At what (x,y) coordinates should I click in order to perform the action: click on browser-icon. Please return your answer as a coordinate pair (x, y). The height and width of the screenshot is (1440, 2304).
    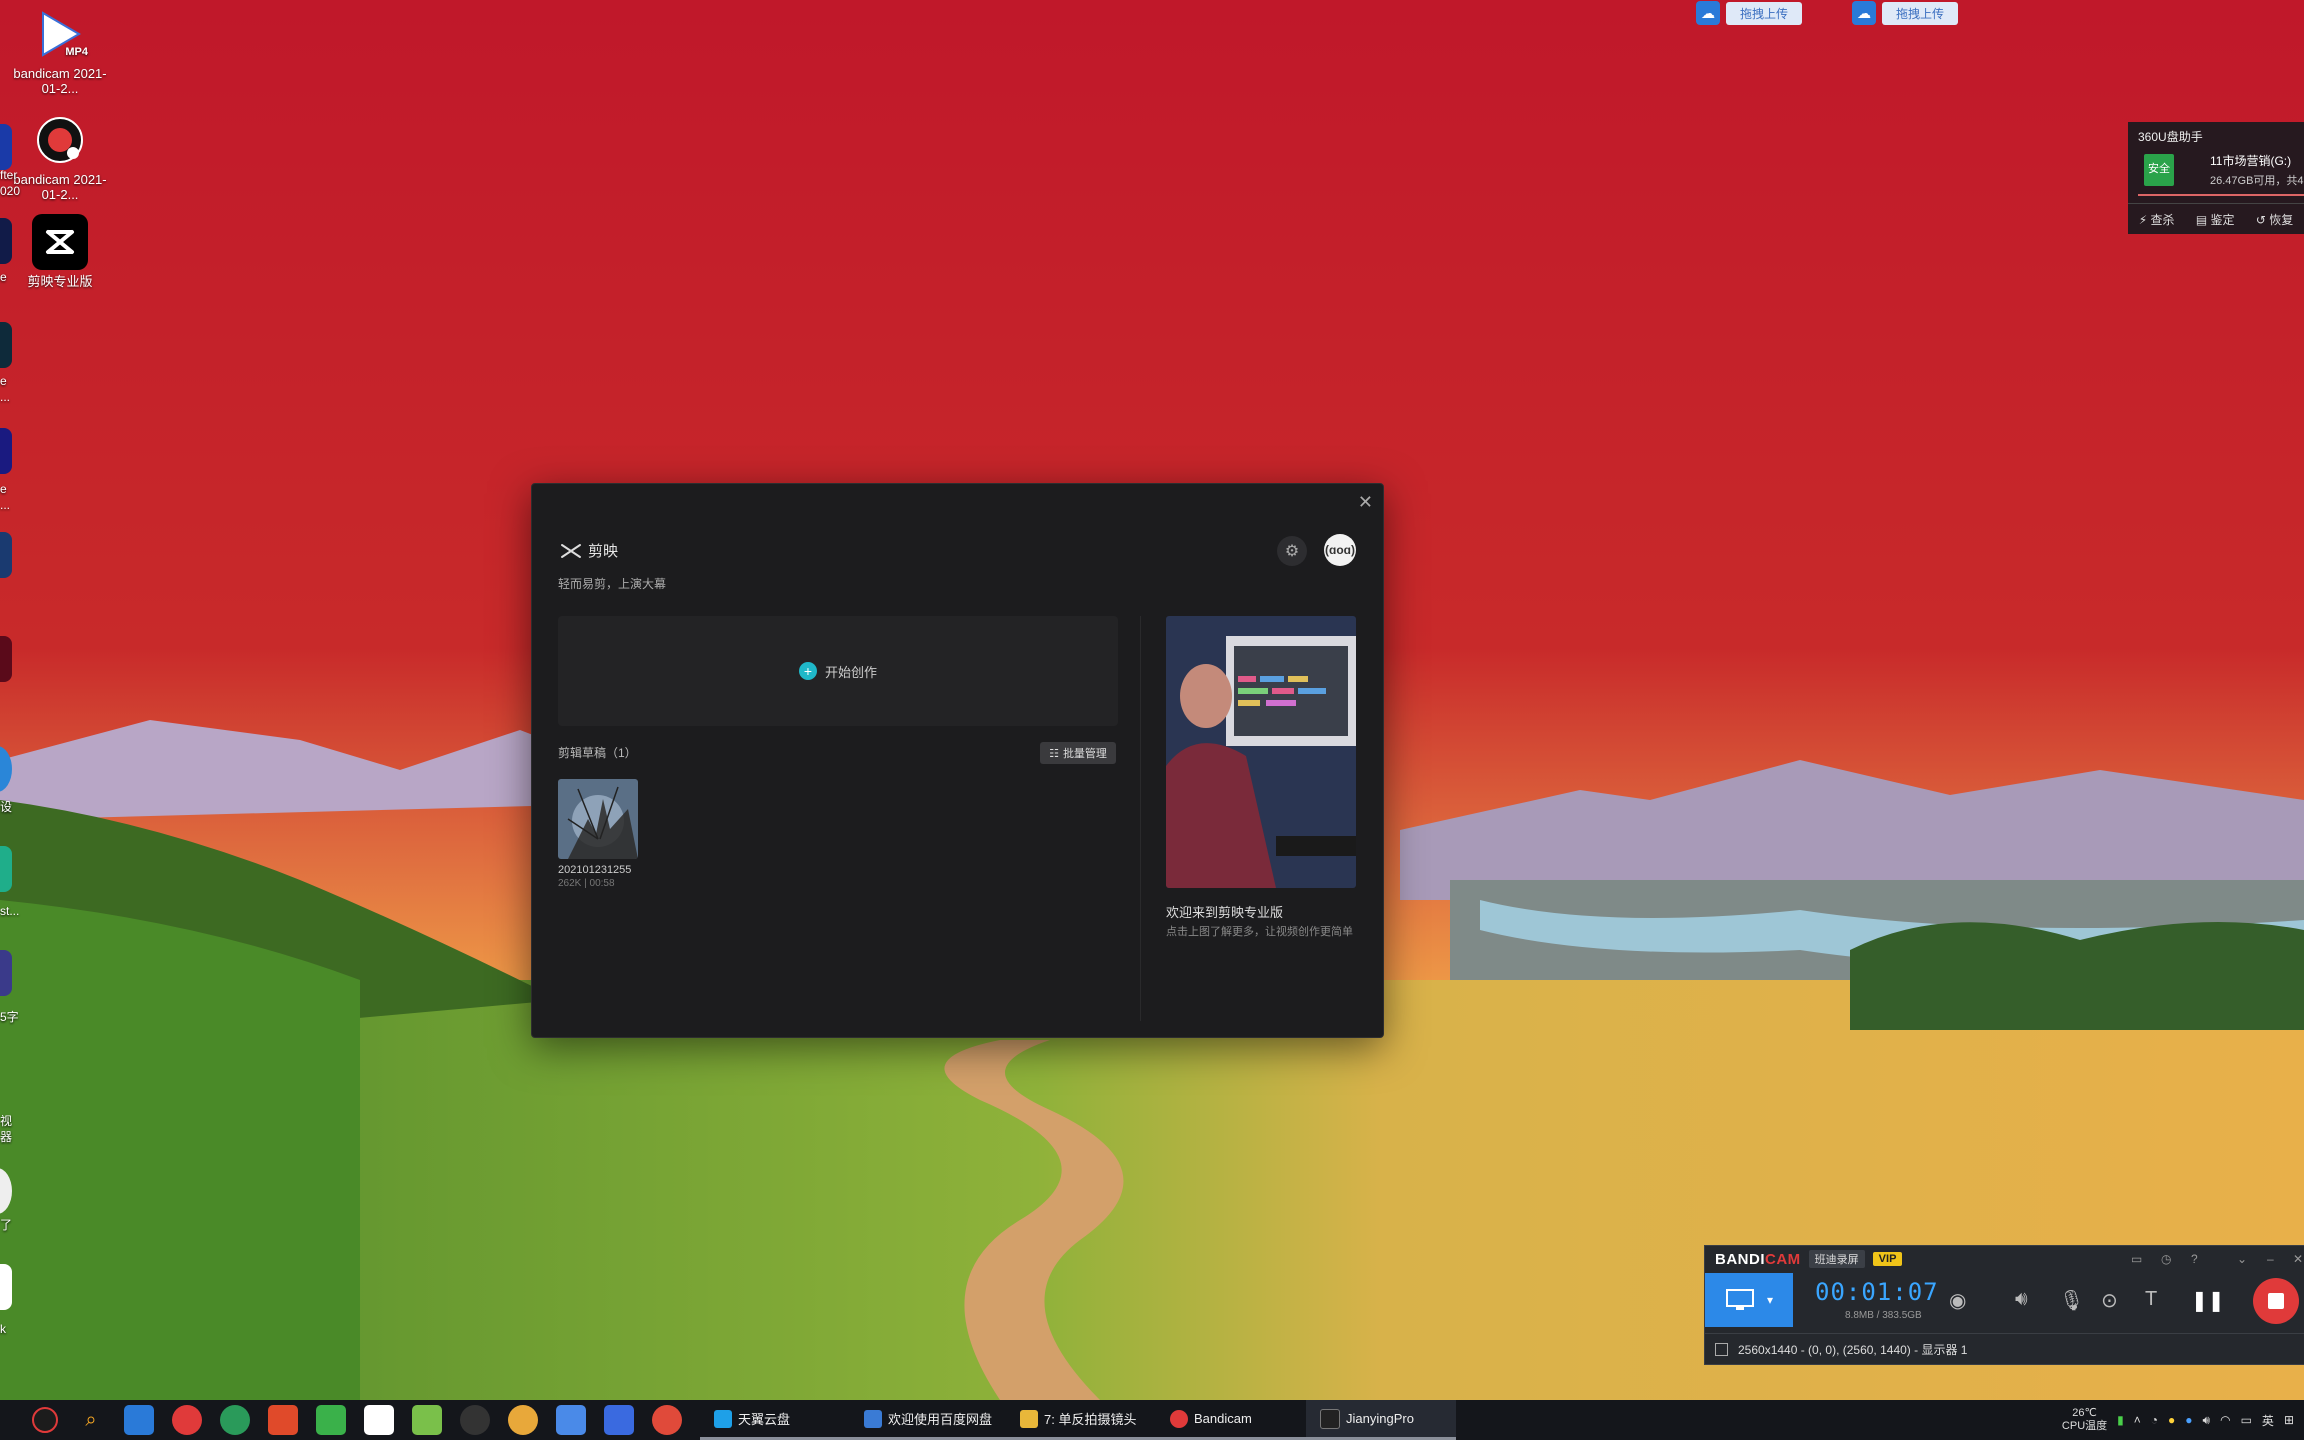
    Looking at the image, I should click on (235, 1420).